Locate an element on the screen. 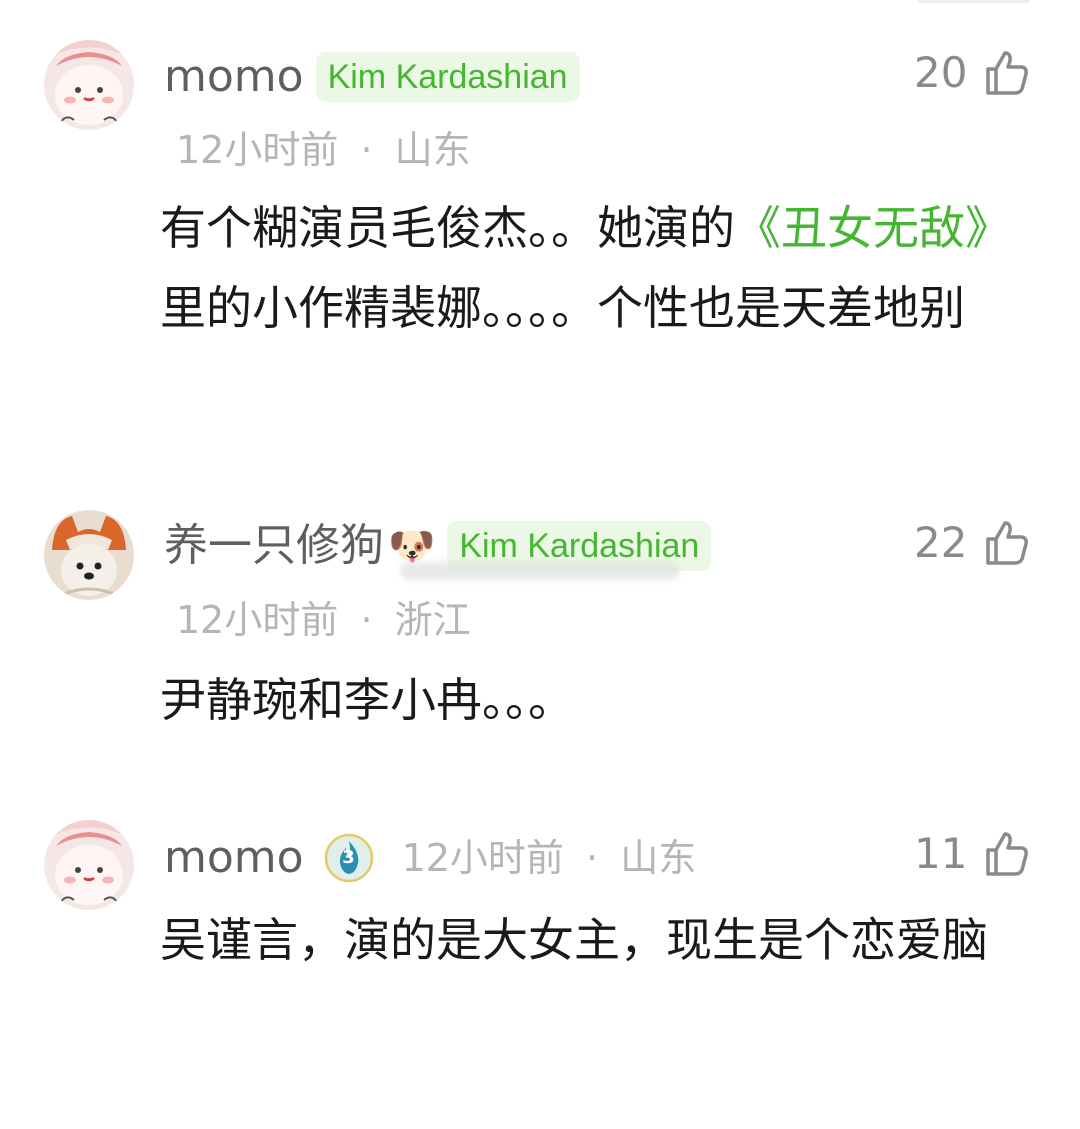  user-tag: Kim Kardashian is located at coordinates (447, 77).